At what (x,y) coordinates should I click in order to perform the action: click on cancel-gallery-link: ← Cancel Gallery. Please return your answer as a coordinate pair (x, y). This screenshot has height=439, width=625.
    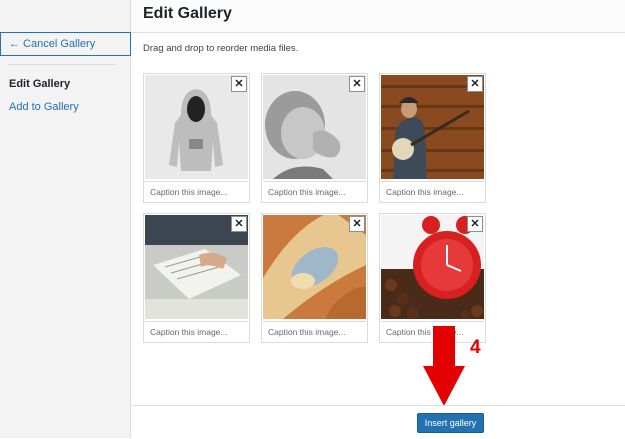
    Looking at the image, I should click on (65, 44).